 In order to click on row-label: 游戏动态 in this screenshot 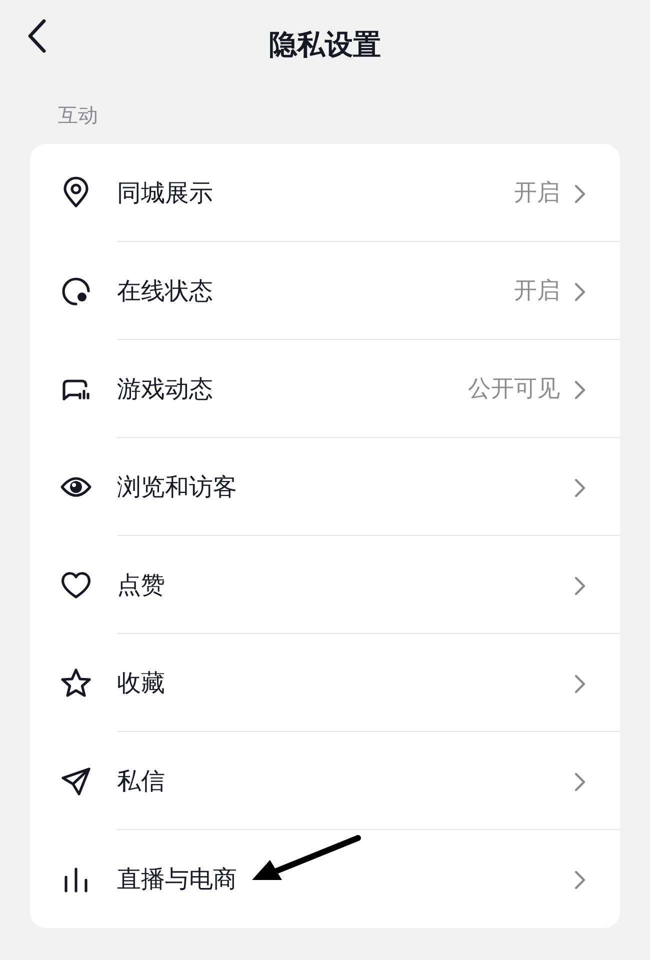, I will do `click(165, 389)`.